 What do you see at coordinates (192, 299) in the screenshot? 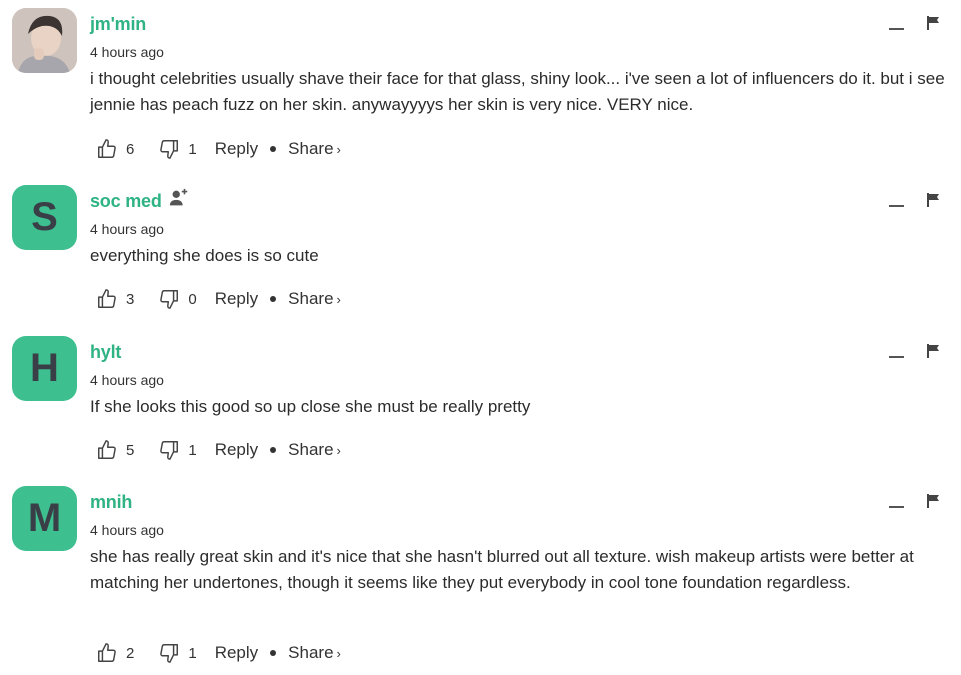
I see `dislike-count: 0` at bounding box center [192, 299].